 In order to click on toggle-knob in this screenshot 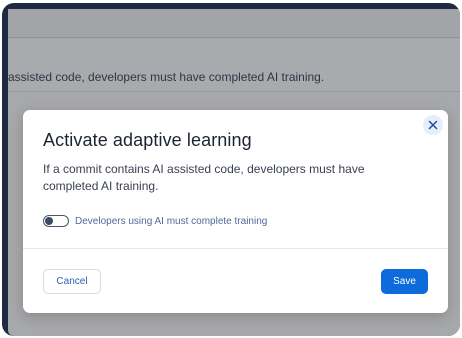, I will do `click(49, 221)`.